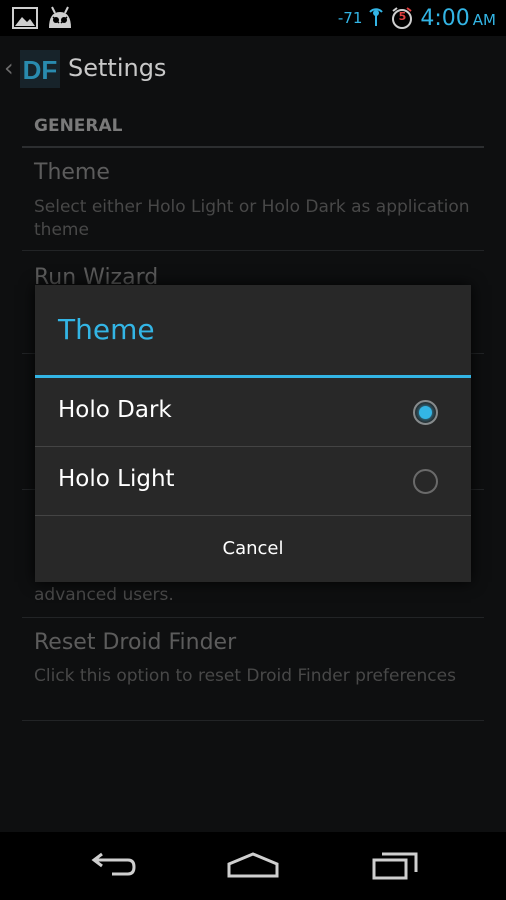  I want to click on up-navigation-icon: ‹, so click(9, 68).